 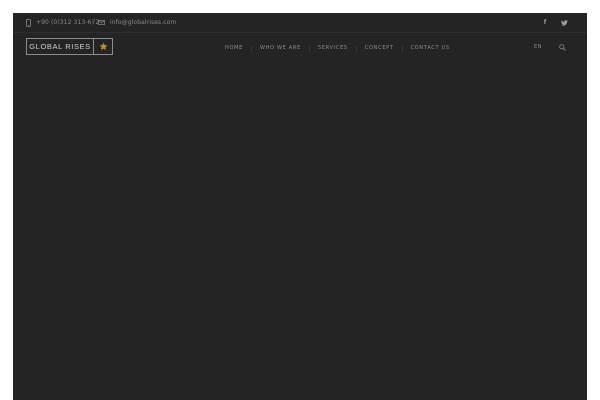 I want to click on search-icon, so click(x=562, y=47).